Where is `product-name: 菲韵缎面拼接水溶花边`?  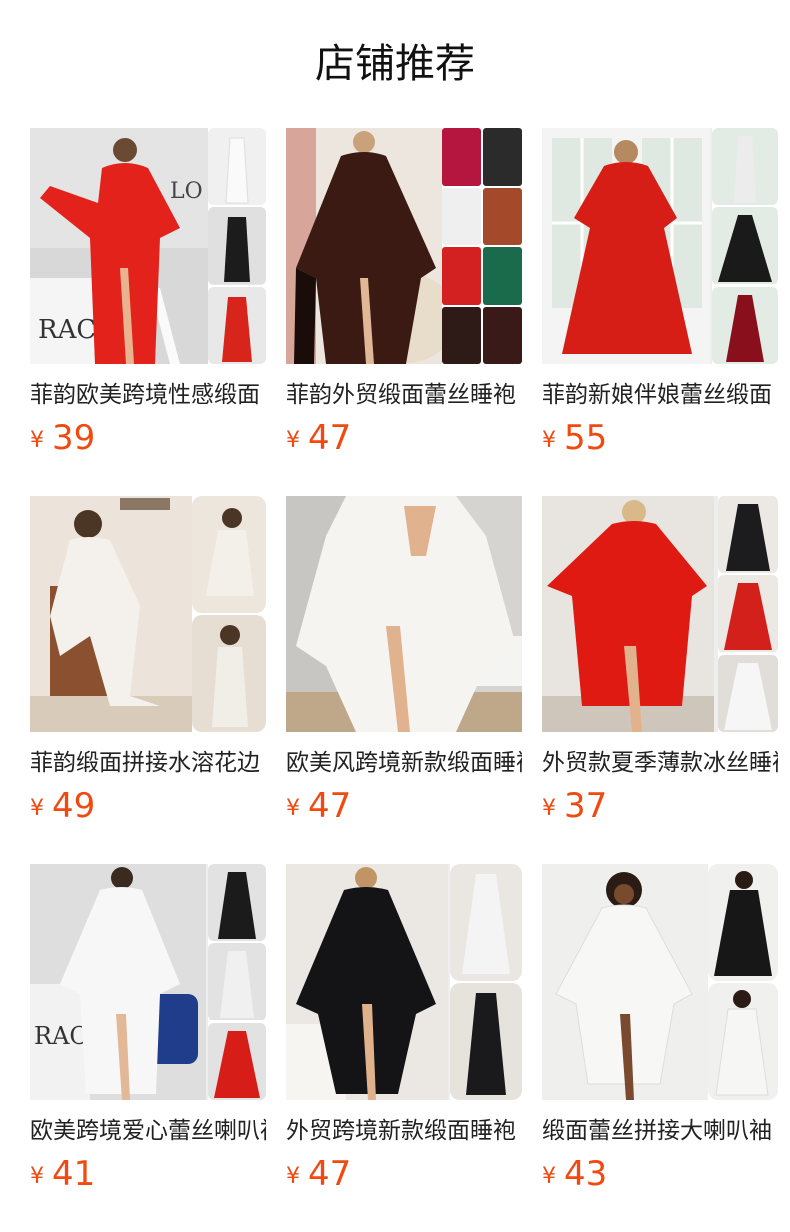
product-name: 菲韵缎面拼接水溶花边 is located at coordinates (145, 763).